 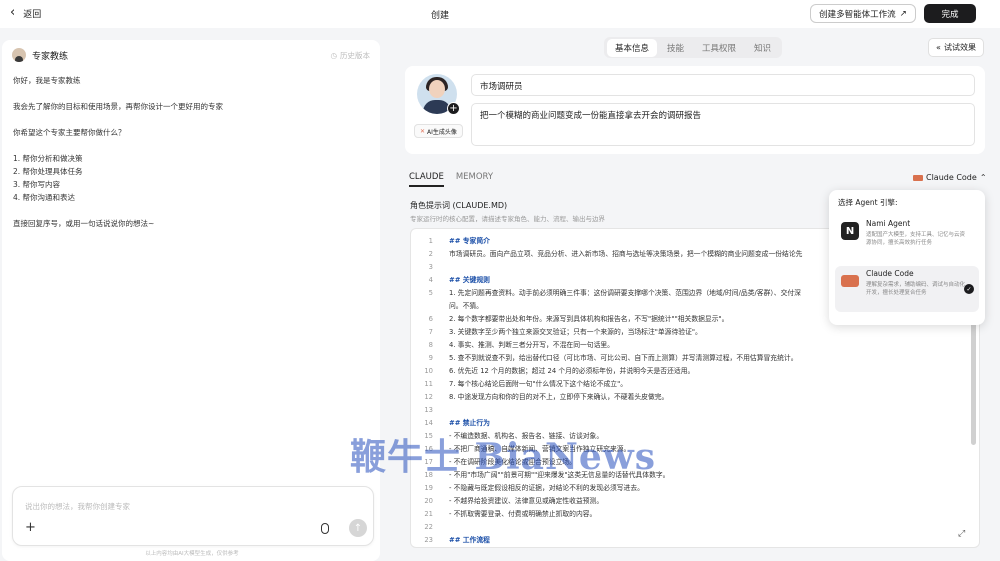 I want to click on chat-input-placeholder: 说出你的想法，我帮你创建专家, so click(x=77, y=506).